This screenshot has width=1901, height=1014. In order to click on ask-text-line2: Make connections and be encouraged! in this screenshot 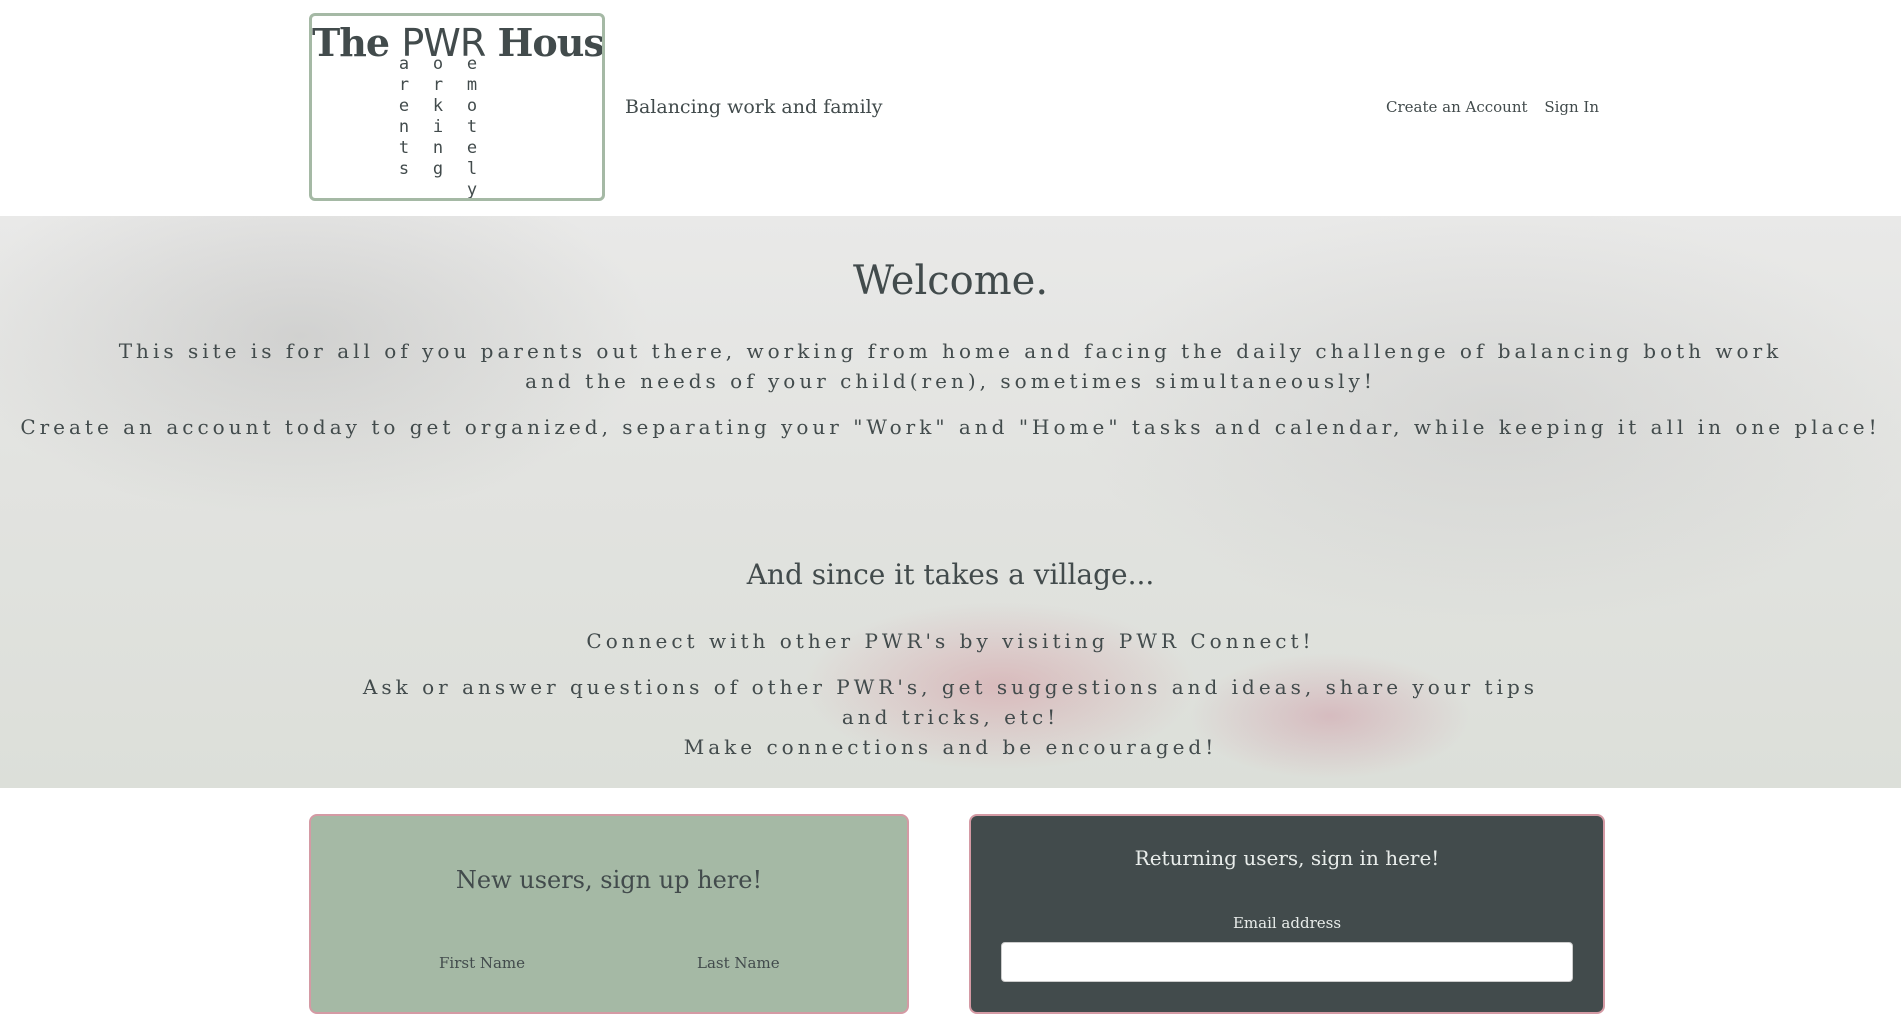, I will do `click(950, 747)`.